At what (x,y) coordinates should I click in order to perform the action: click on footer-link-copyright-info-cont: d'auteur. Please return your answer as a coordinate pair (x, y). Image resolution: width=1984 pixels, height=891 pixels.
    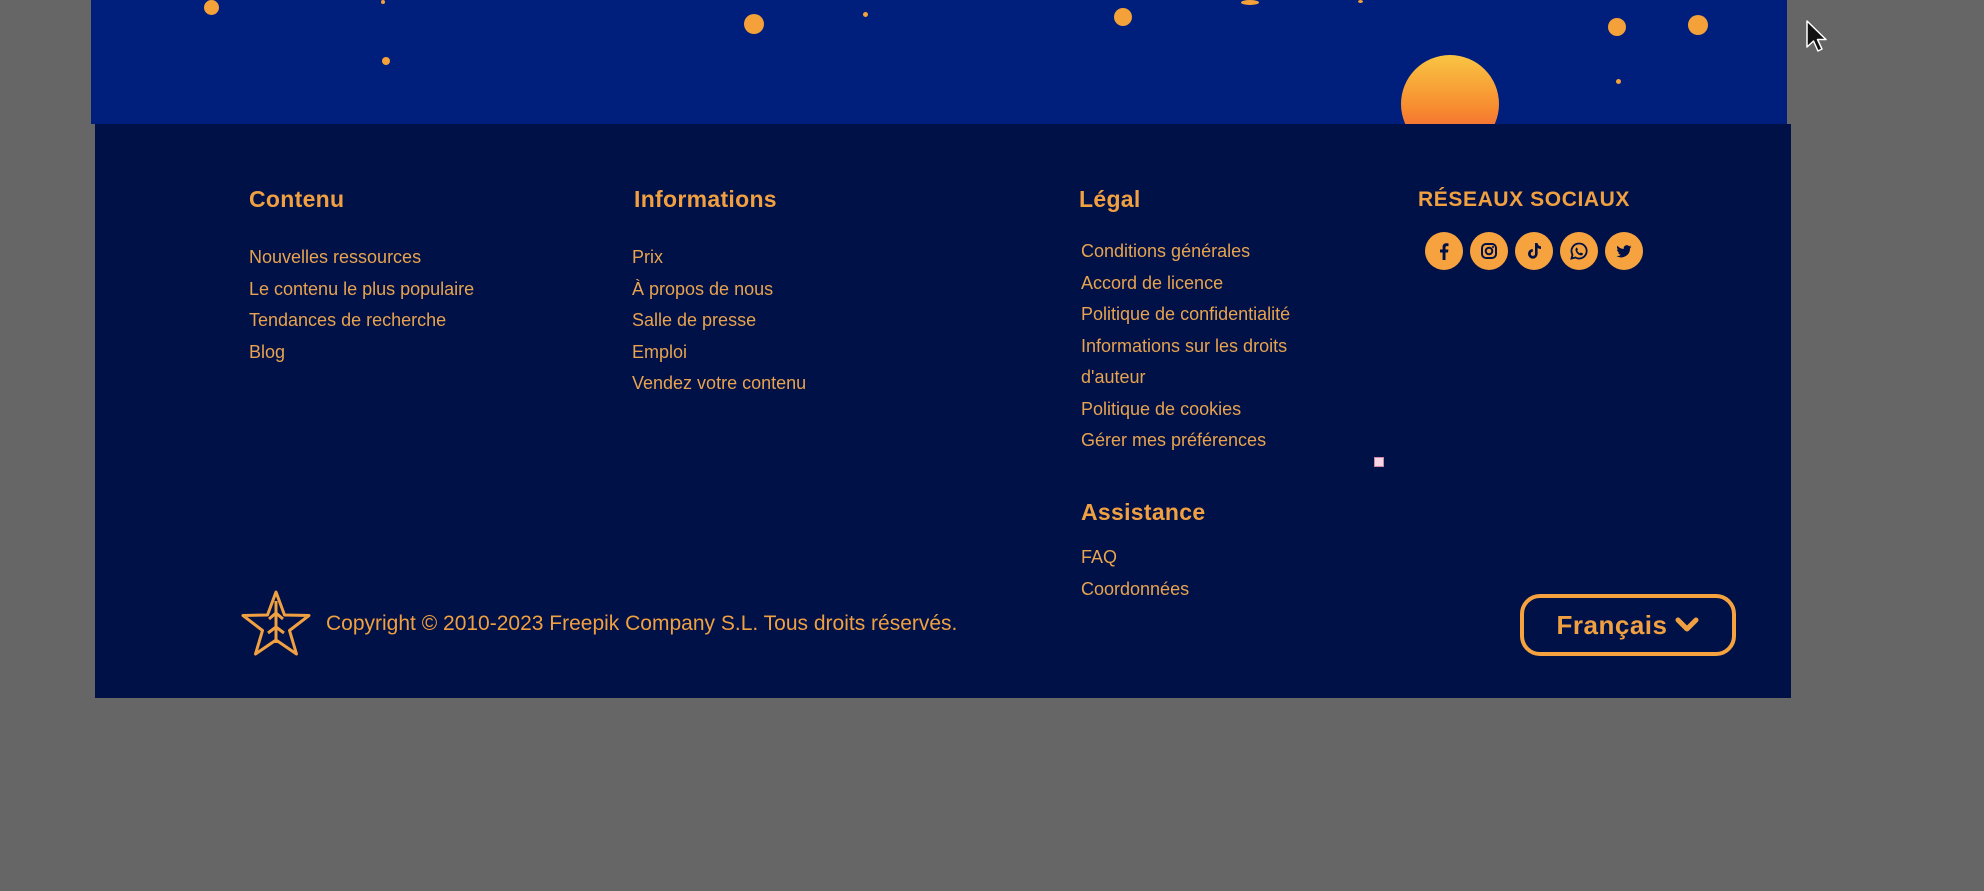
    Looking at the image, I should click on (1185, 378).